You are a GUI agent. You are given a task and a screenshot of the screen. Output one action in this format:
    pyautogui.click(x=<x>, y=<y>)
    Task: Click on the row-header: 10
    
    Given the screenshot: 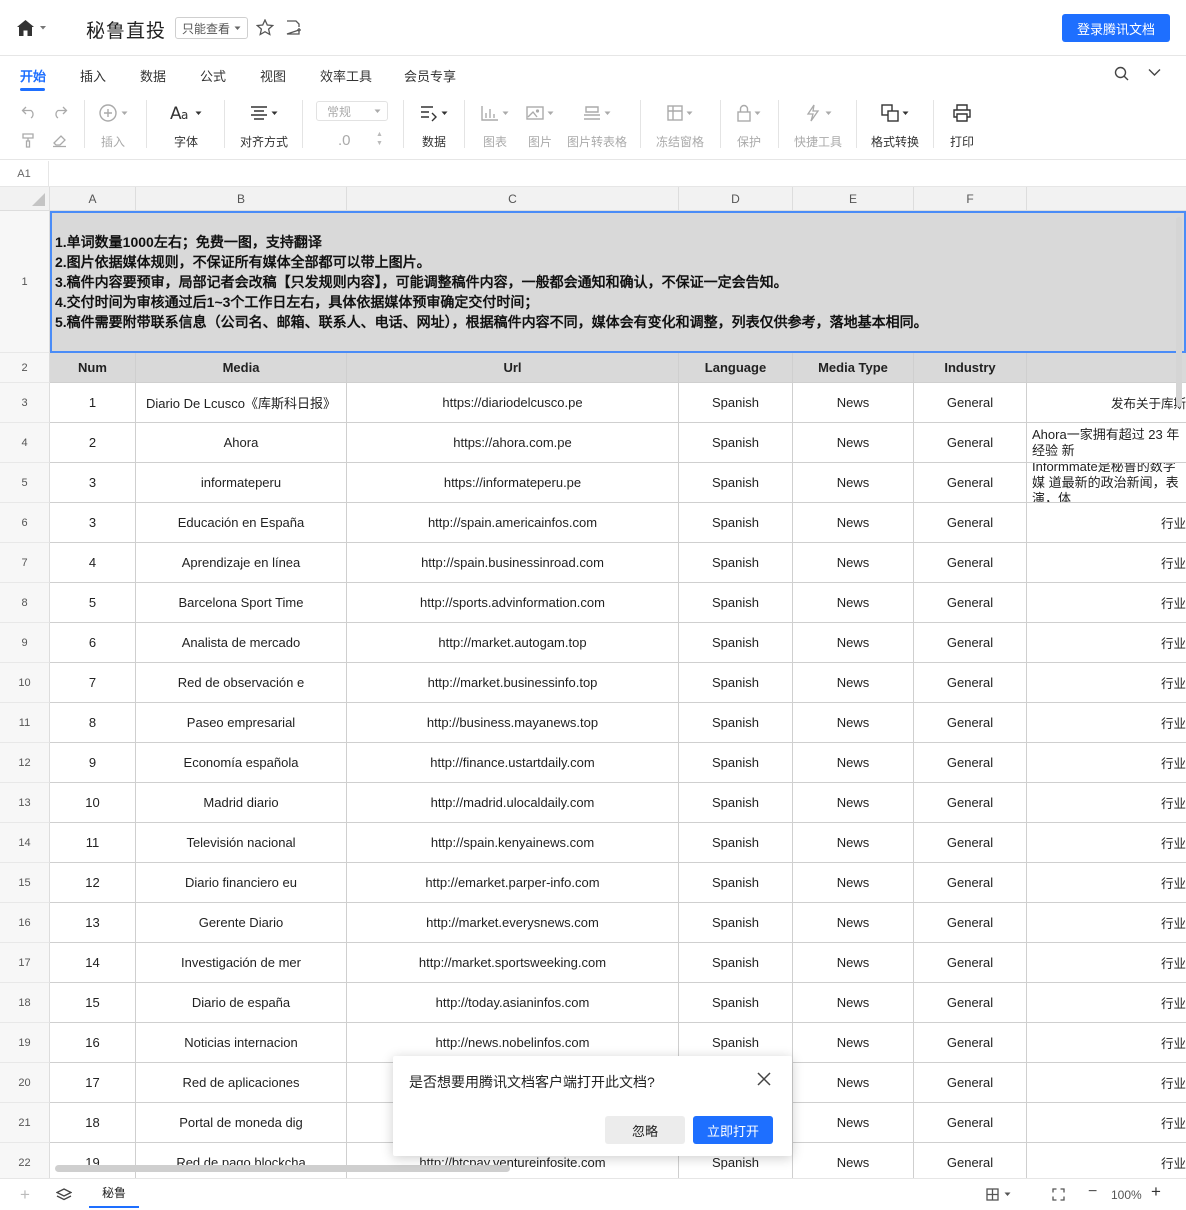 What is the action you would take?
    pyautogui.click(x=25, y=683)
    